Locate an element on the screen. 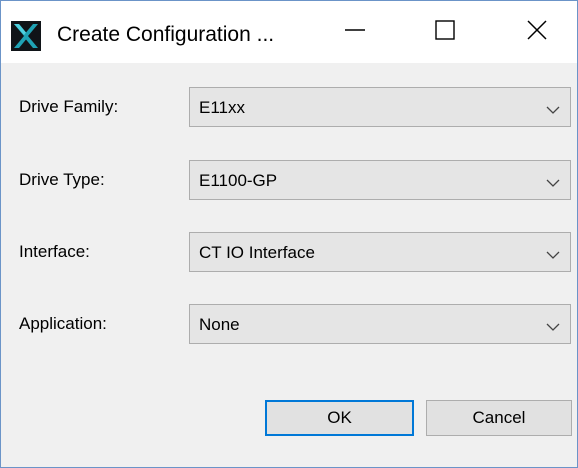 This screenshot has height=468, width=578. maximize-button is located at coordinates (445, 32).